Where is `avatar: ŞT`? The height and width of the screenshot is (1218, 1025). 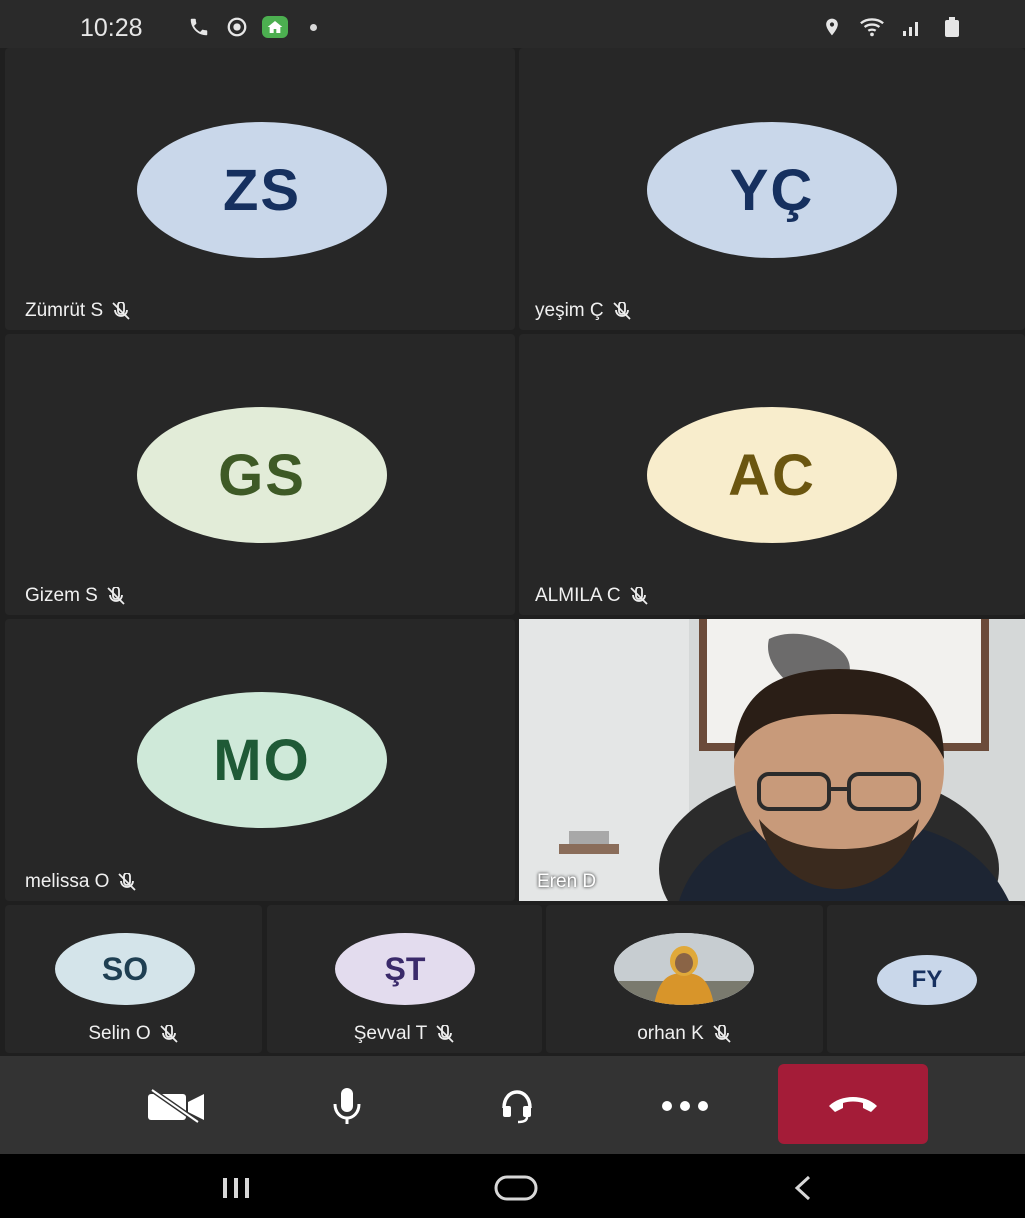 avatar: ŞT is located at coordinates (405, 969).